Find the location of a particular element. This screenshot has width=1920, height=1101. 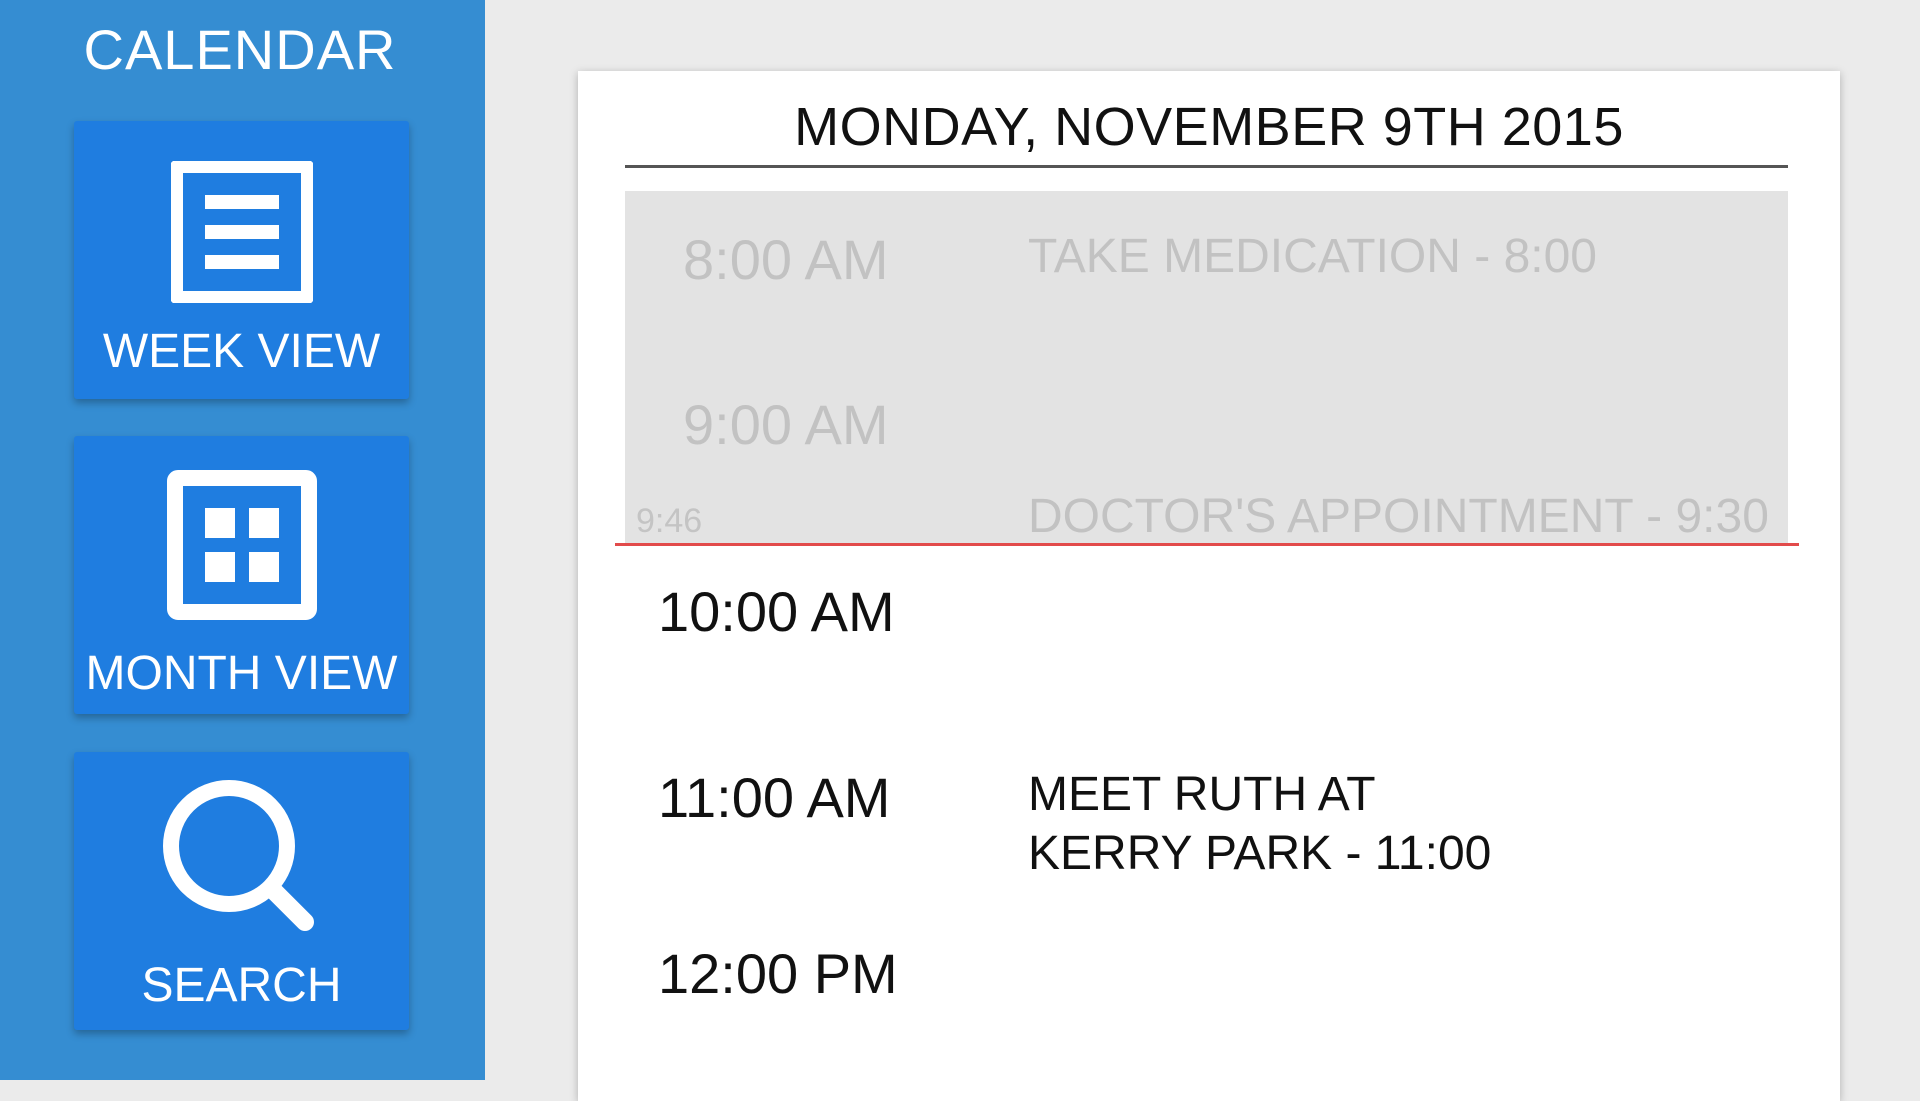

time-slot-8am: 8:00 AM is located at coordinates (786, 259).